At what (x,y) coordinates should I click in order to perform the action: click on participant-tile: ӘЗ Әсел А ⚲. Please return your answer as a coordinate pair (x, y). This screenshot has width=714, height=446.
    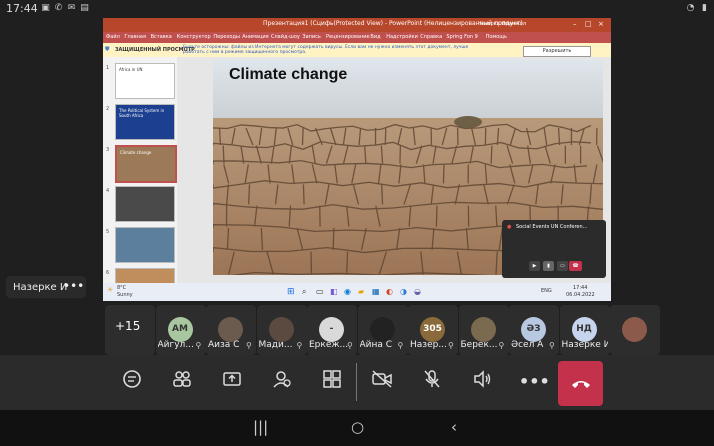
    Looking at the image, I should click on (534, 330).